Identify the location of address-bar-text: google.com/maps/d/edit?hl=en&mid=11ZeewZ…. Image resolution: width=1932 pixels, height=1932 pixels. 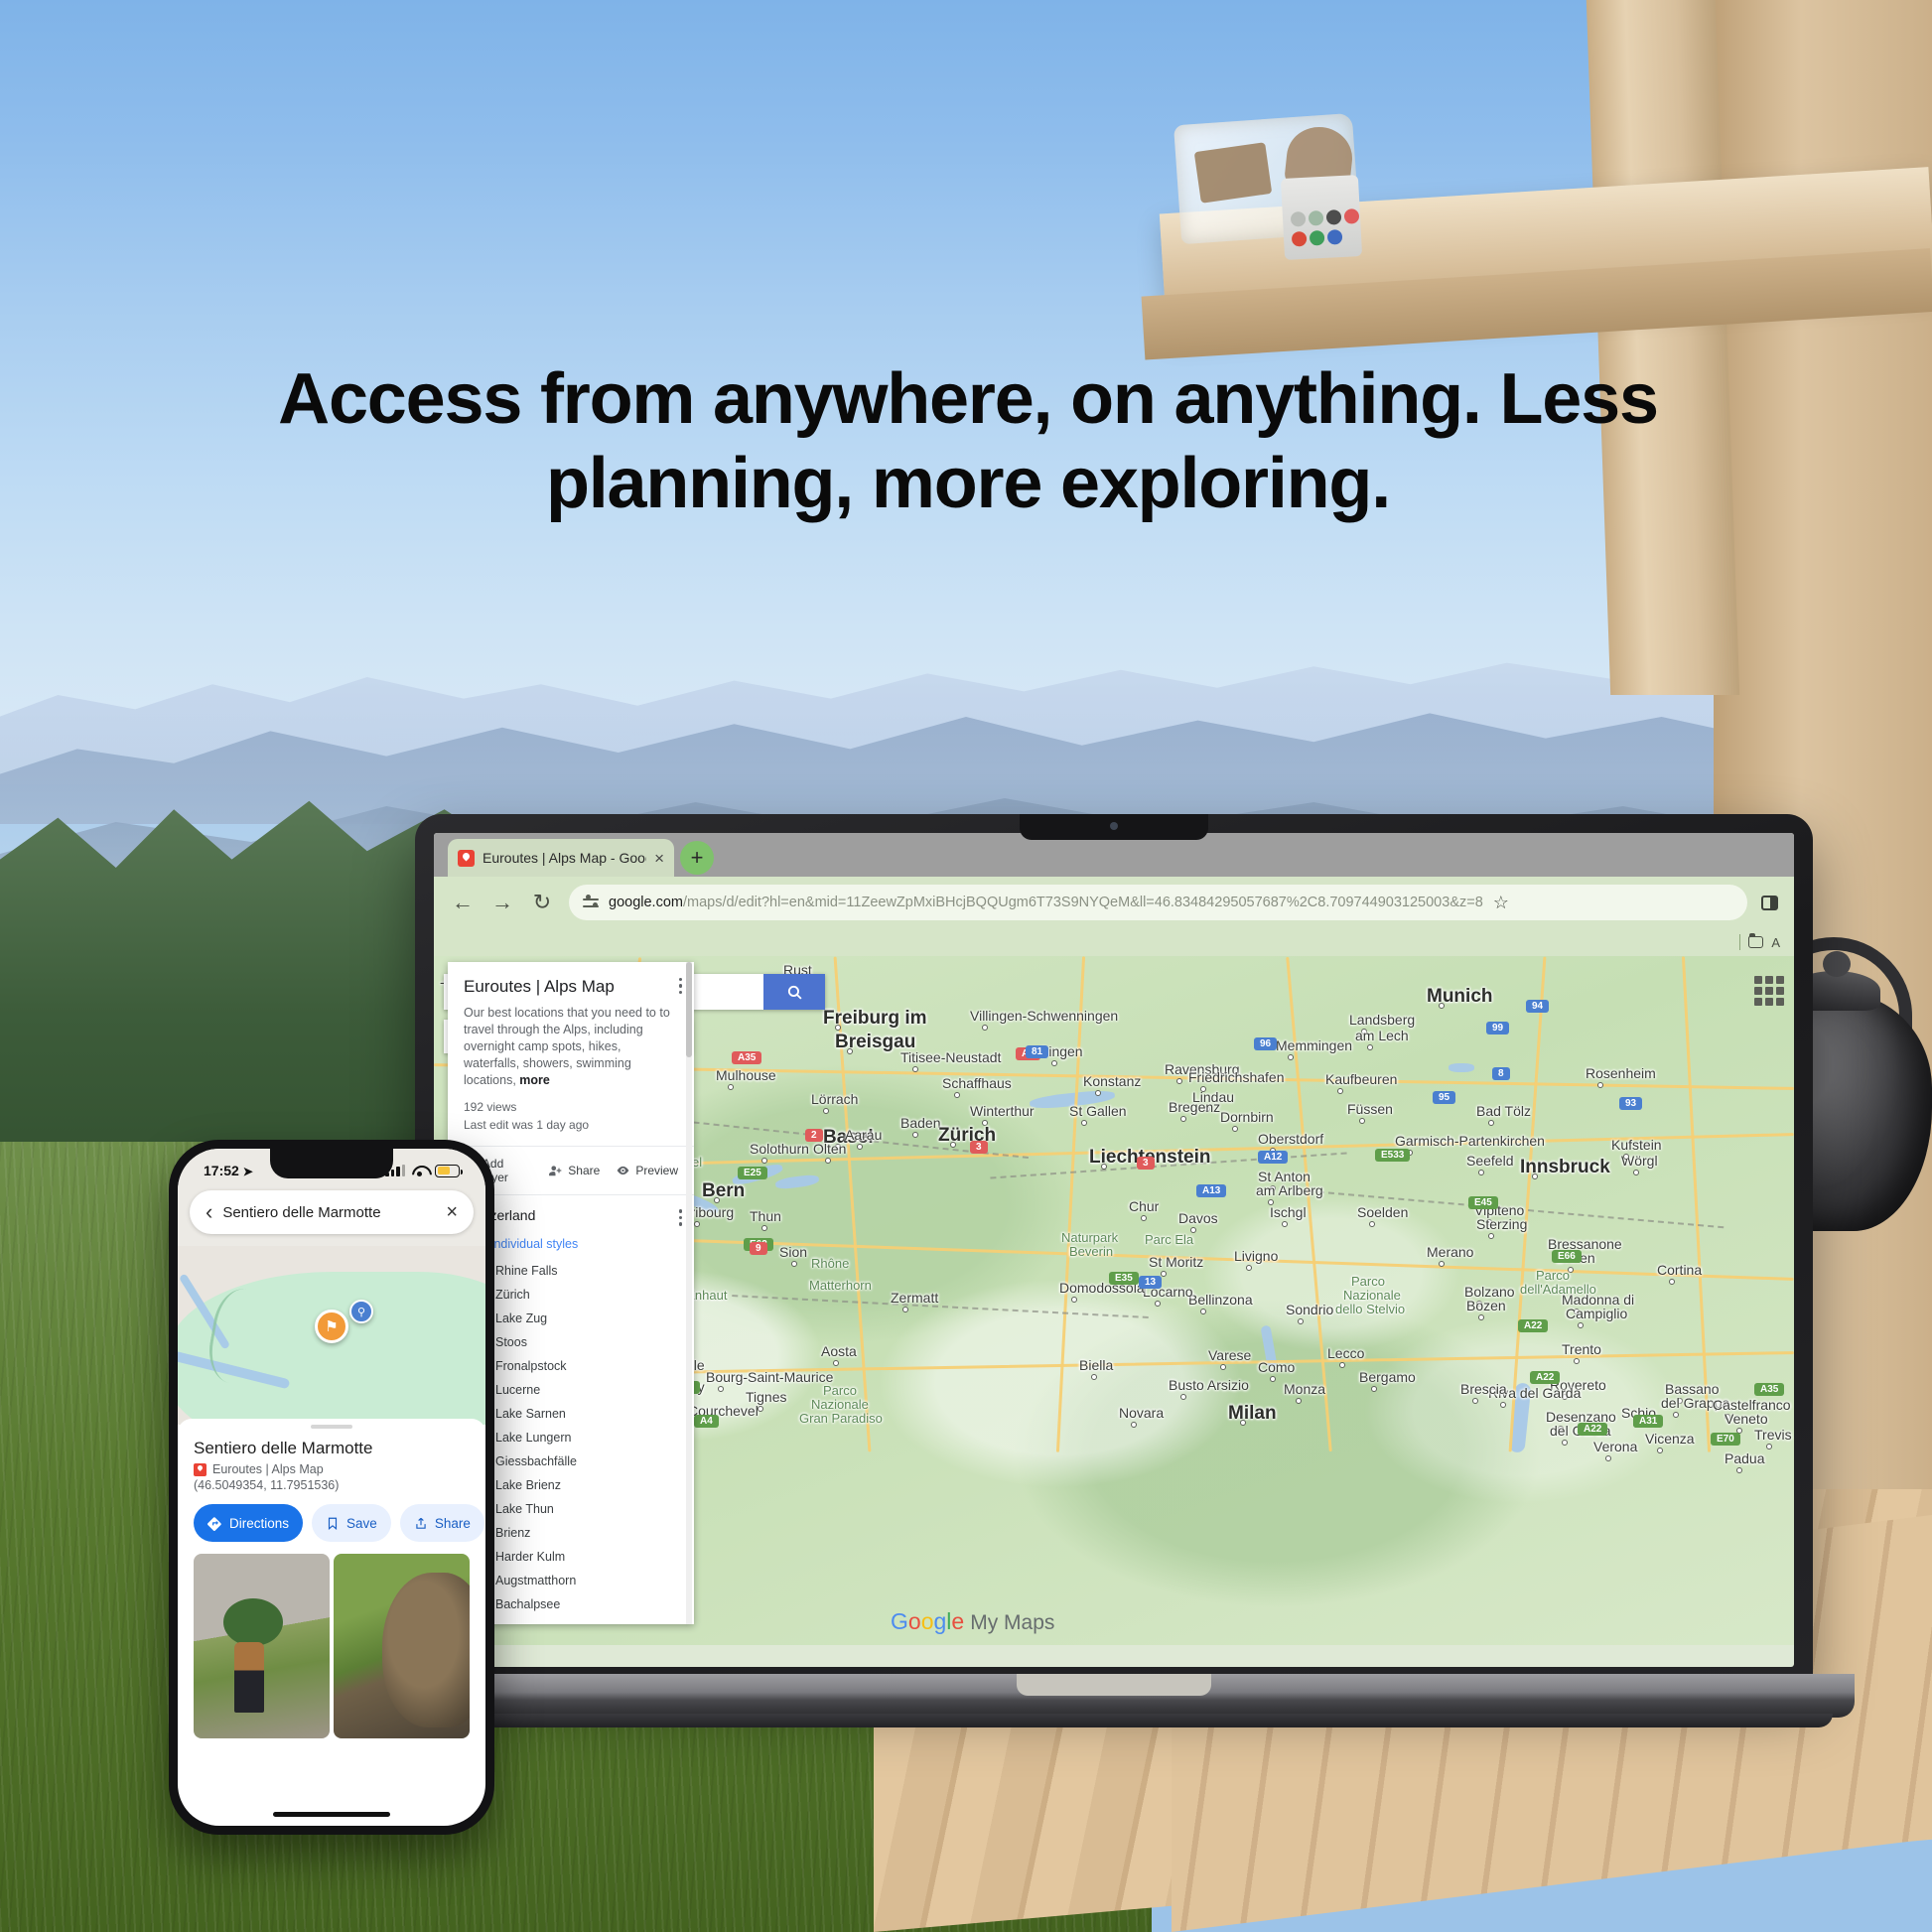
(1046, 902).